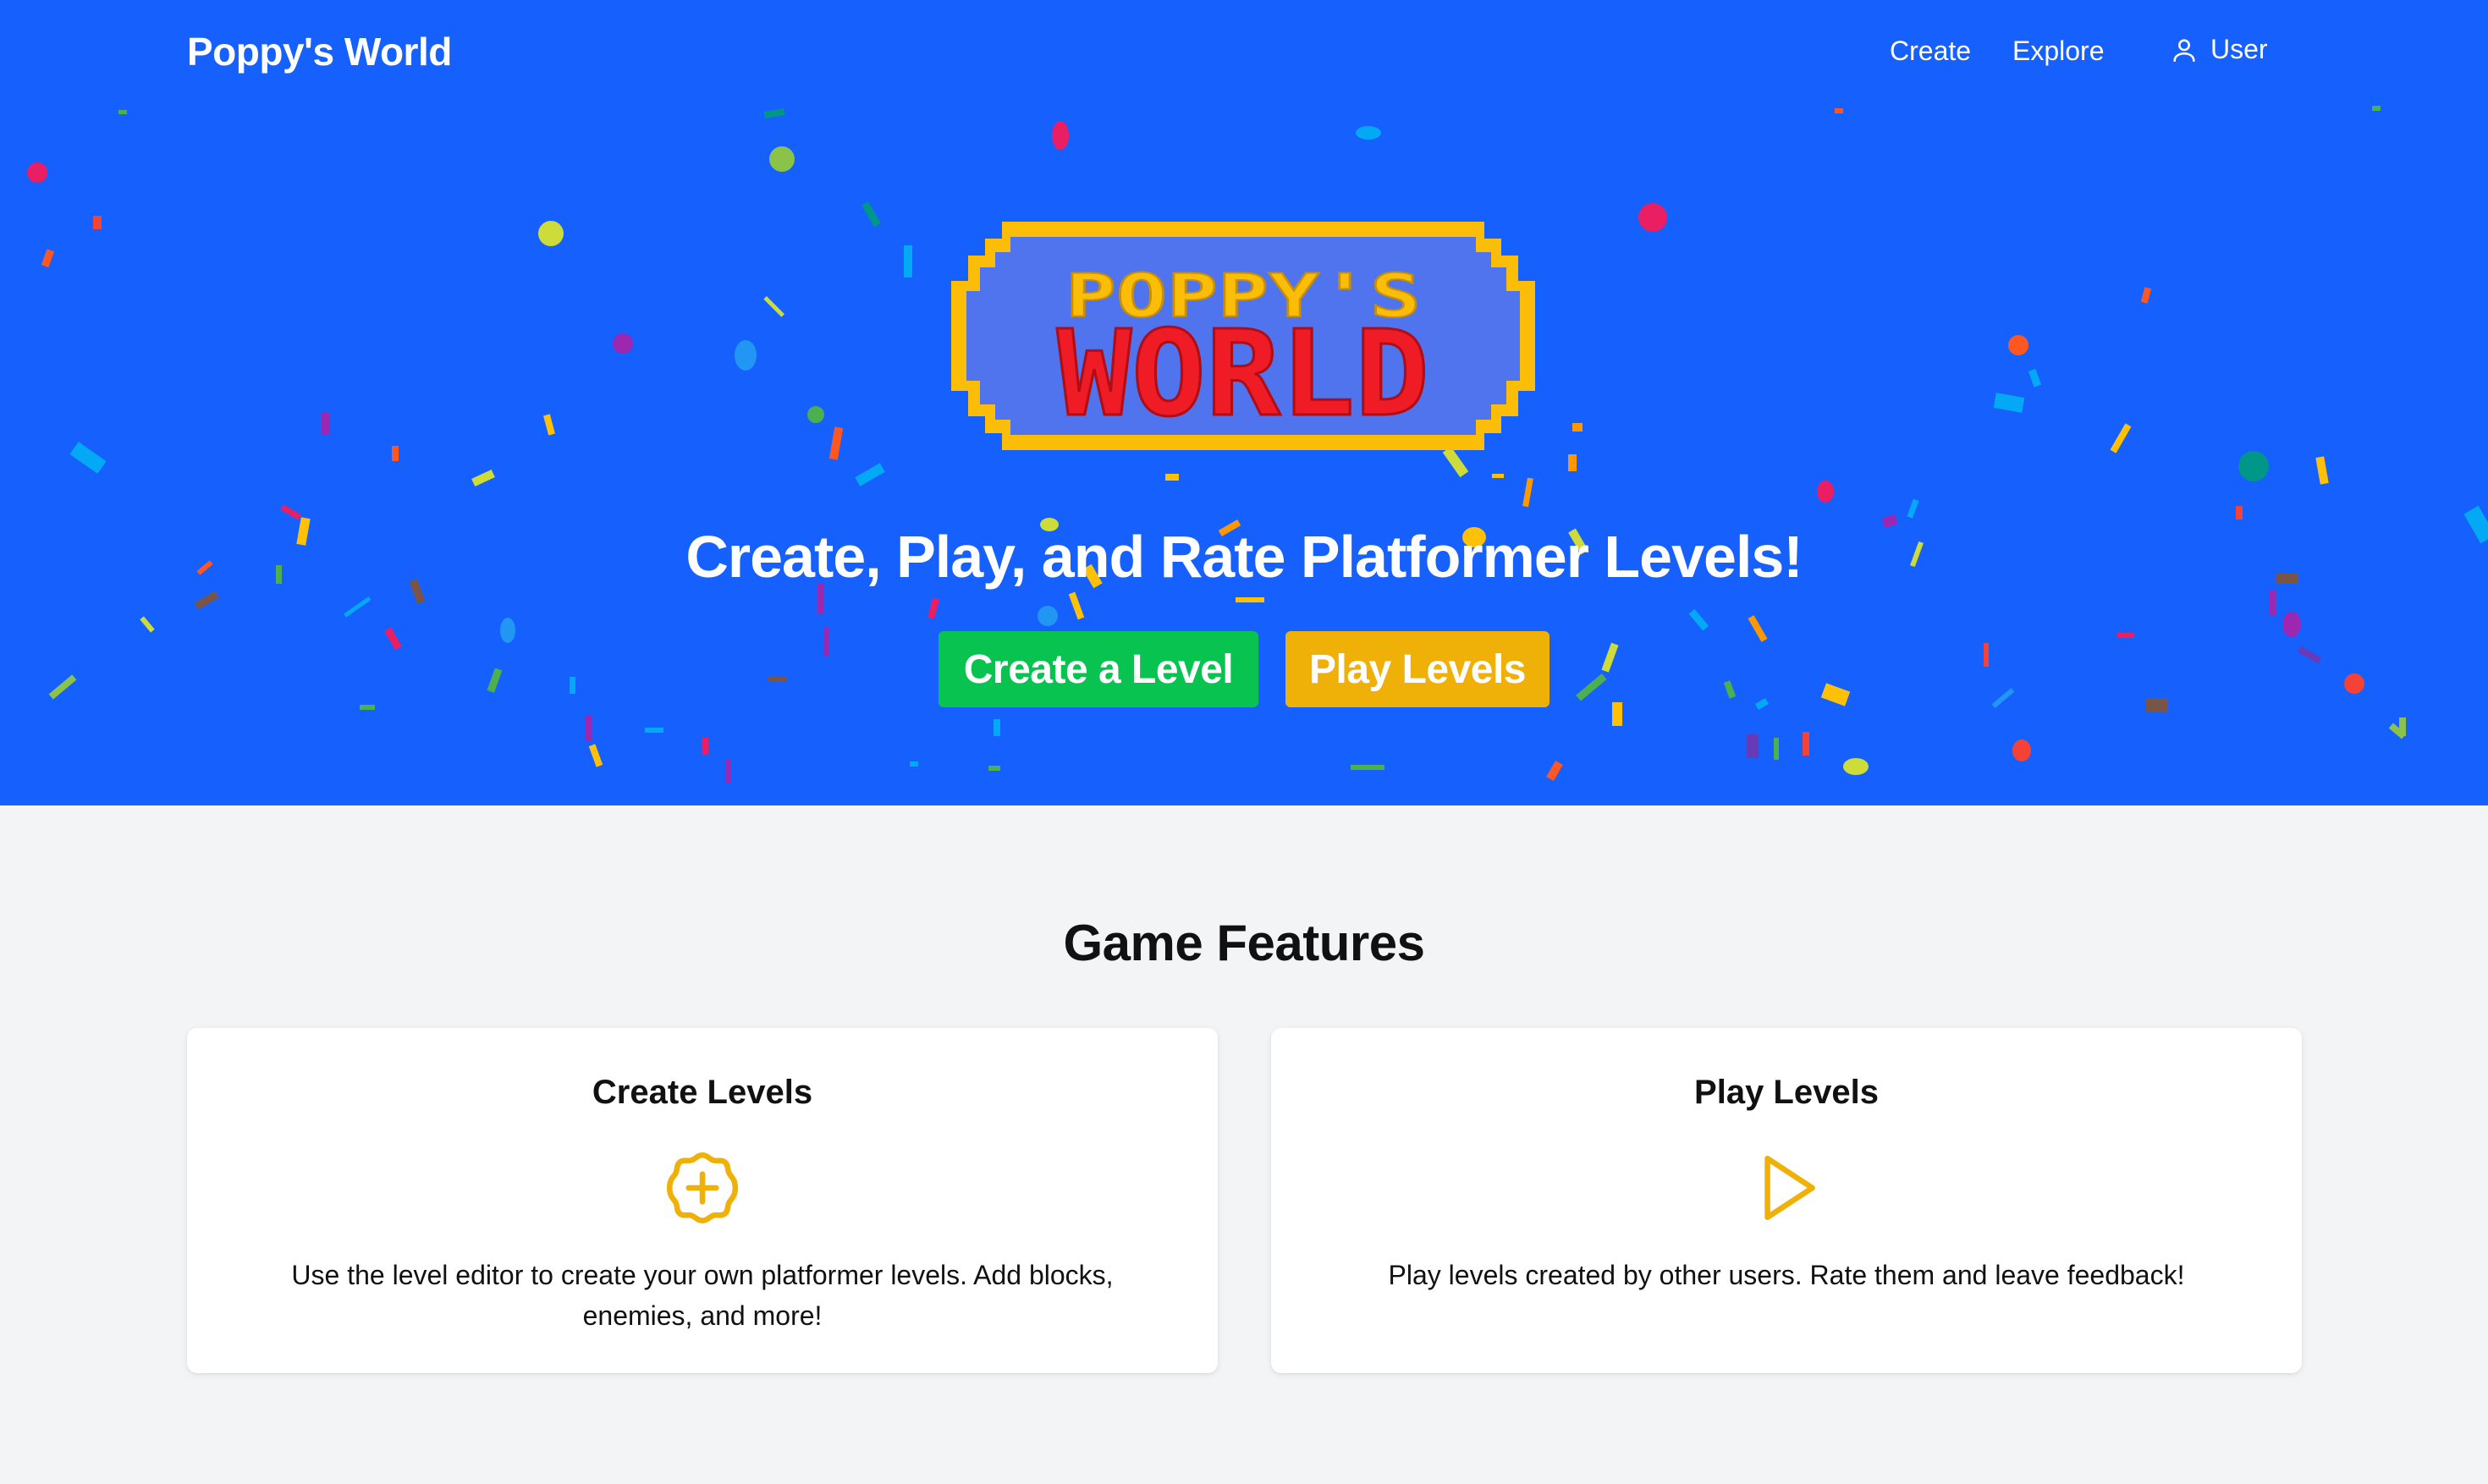 The height and width of the screenshot is (1484, 2488). What do you see at coordinates (319, 51) in the screenshot?
I see `brand-logo-link: Poppy's World` at bounding box center [319, 51].